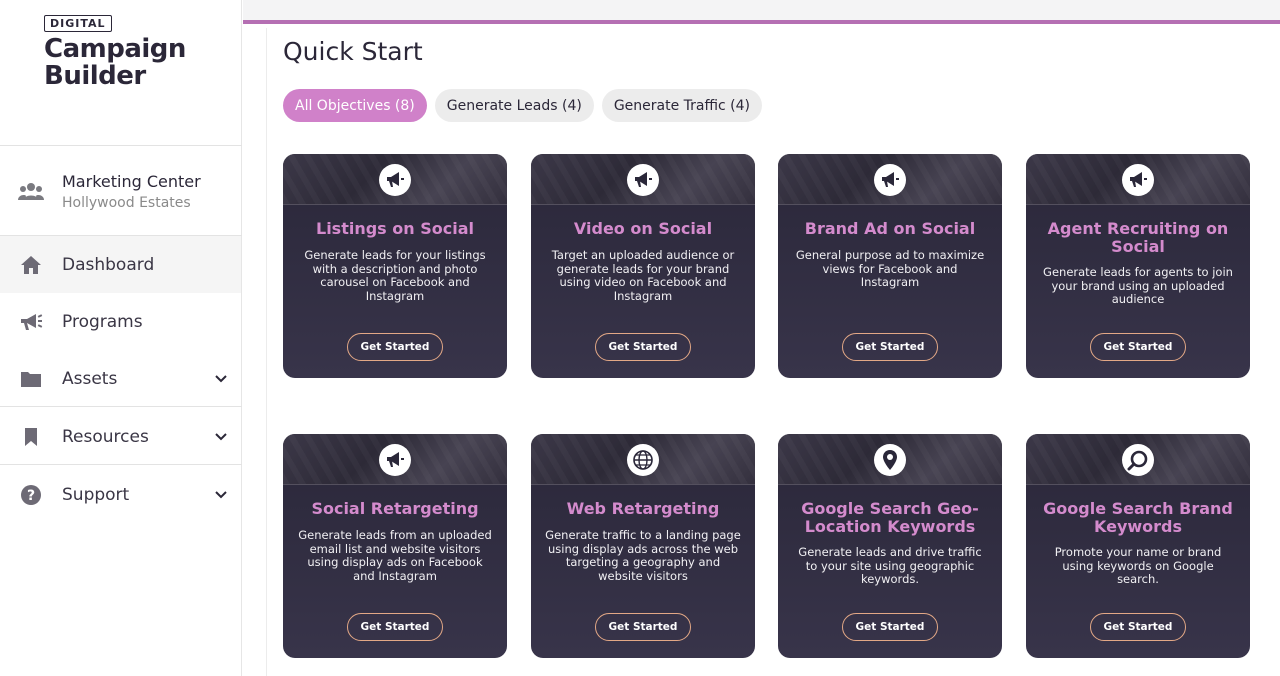 Image resolution: width=1280 pixels, height=676 pixels. I want to click on nav-dashboard: Dashboard, so click(120, 264).